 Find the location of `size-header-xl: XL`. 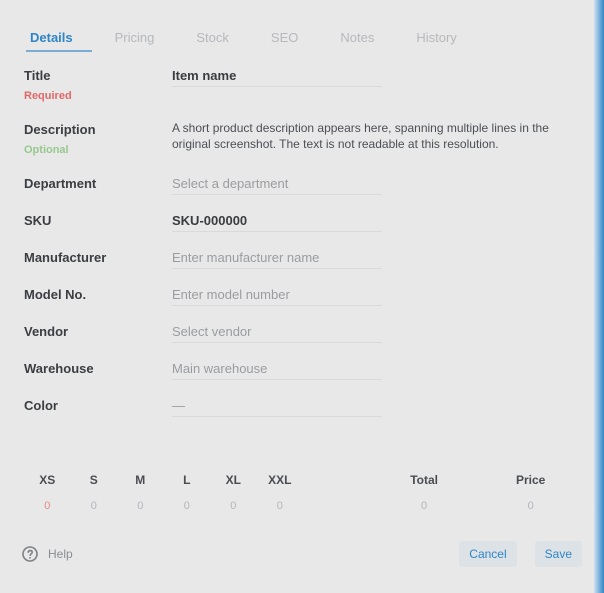

size-header-xl: XL is located at coordinates (233, 480).